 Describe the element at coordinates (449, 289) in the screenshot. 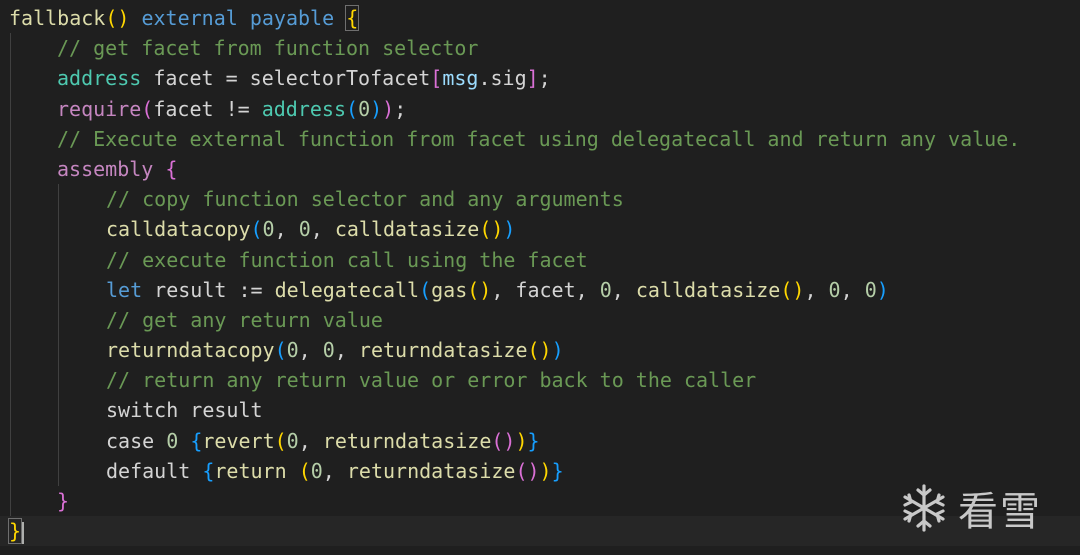

I see `function-call: gas` at that location.